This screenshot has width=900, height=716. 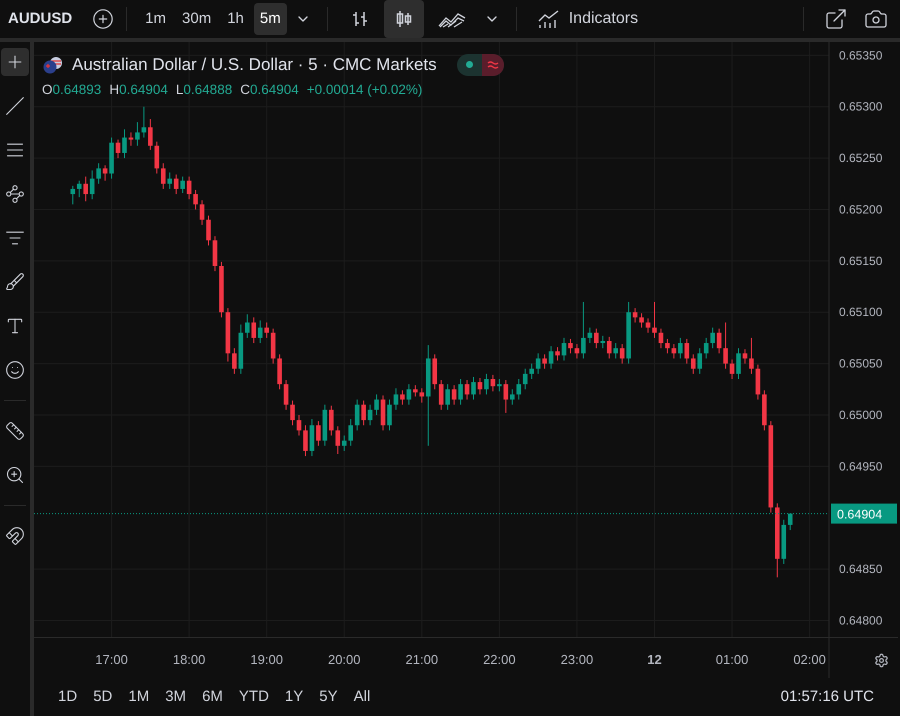 What do you see at coordinates (139, 697) in the screenshot?
I see `range-button: 1M` at bounding box center [139, 697].